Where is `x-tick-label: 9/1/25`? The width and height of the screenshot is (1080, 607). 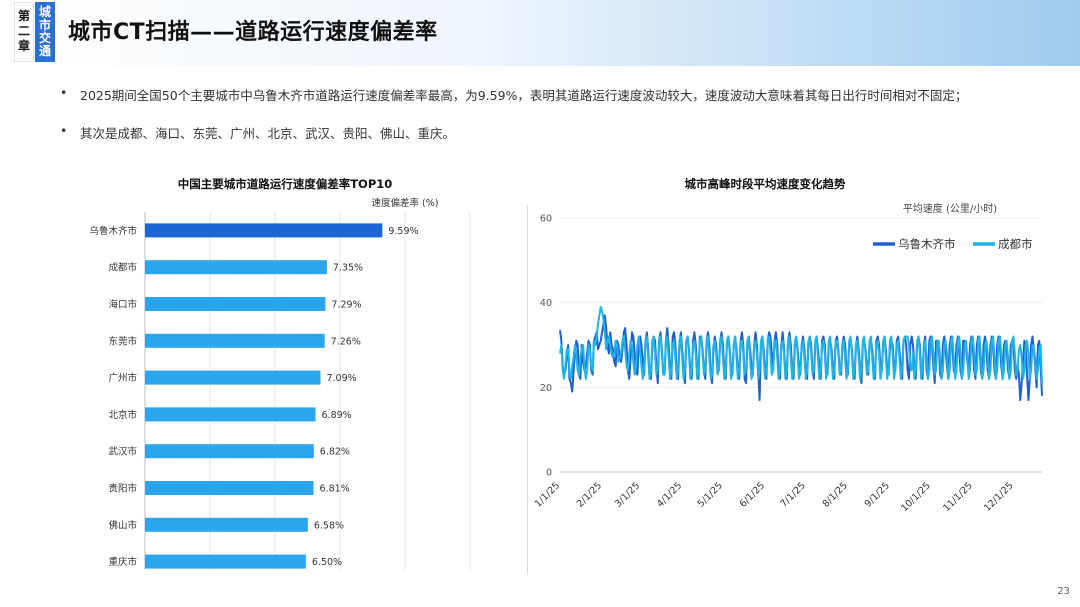
x-tick-label: 9/1/25 is located at coordinates (877, 494).